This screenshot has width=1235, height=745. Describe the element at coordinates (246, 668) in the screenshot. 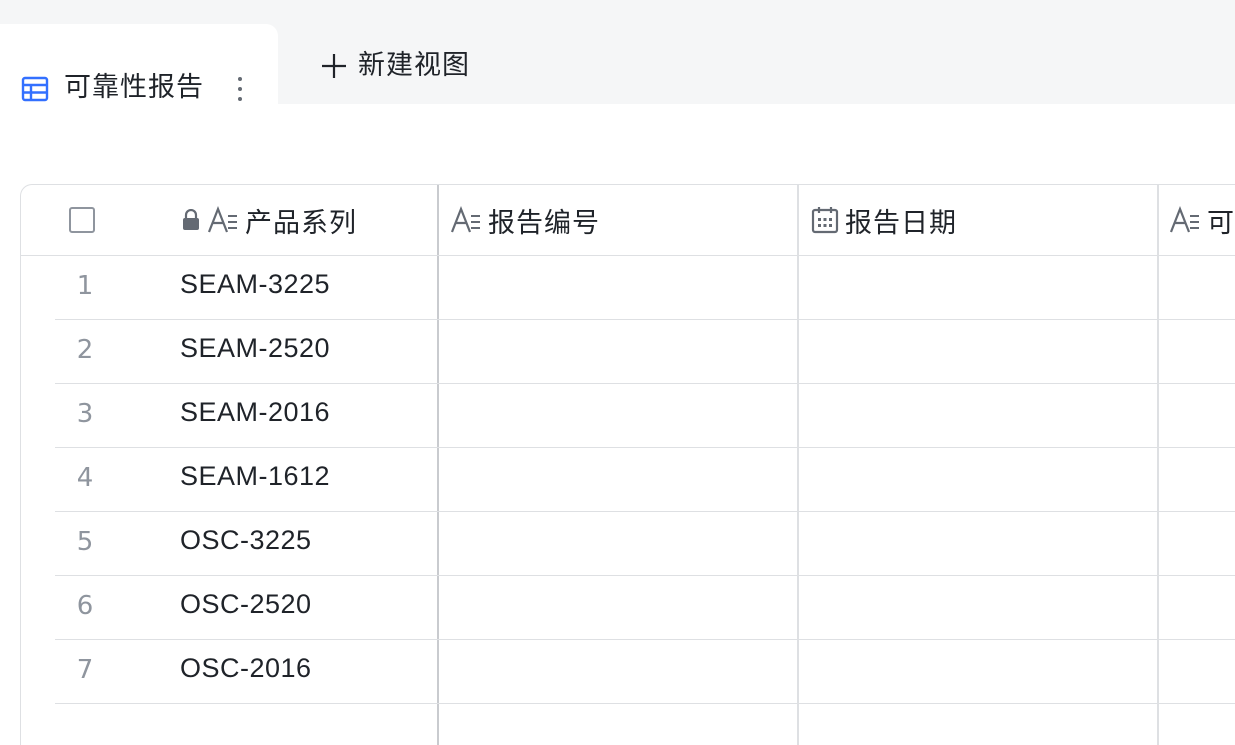

I see `product-series-cell: OSC-2016` at that location.